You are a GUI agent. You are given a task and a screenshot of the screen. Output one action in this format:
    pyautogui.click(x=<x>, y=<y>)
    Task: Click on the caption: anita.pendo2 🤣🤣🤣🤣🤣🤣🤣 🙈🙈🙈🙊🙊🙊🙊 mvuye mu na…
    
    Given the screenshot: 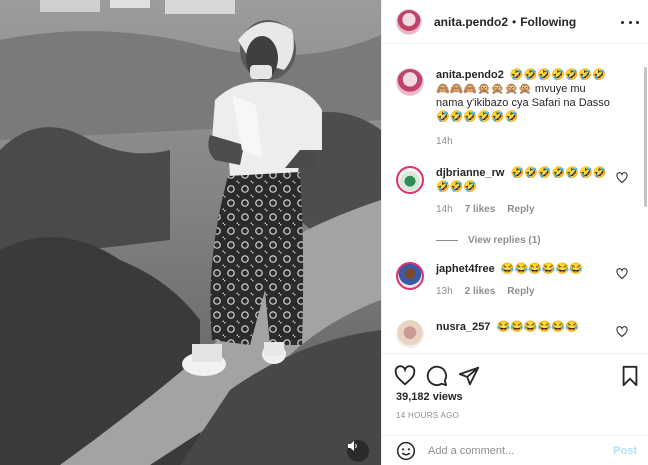 What is the action you would take?
    pyautogui.click(x=516, y=107)
    